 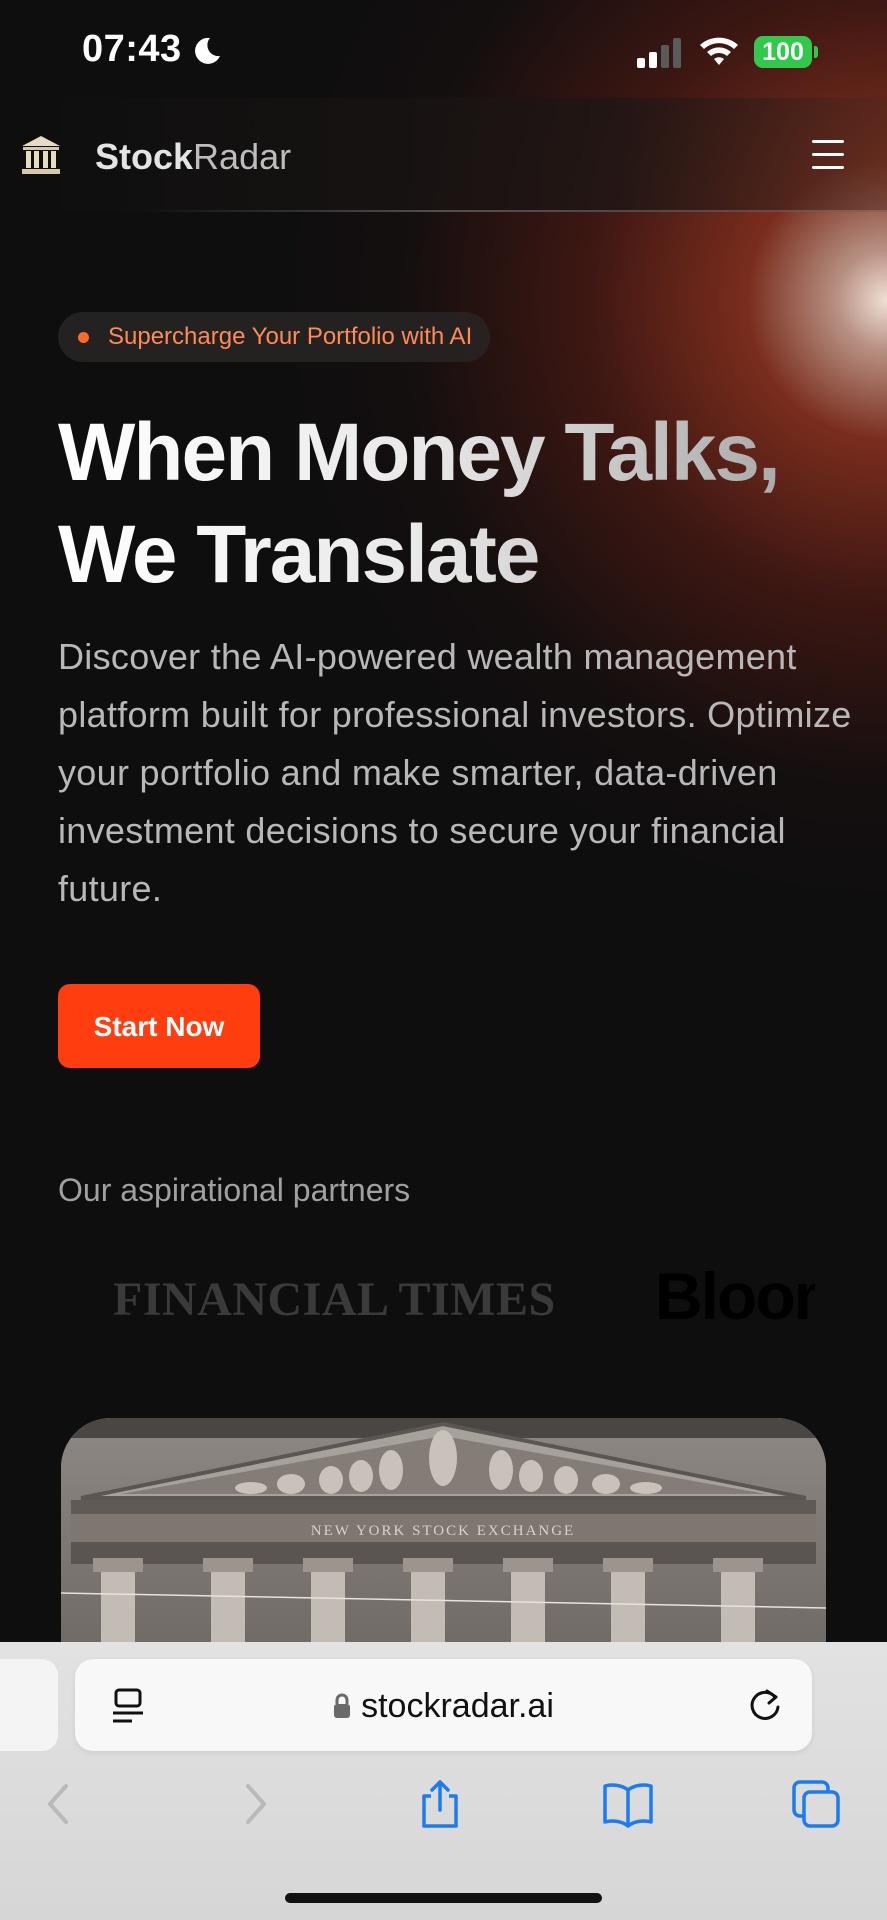 I want to click on badge-dot-icon, so click(x=83, y=337).